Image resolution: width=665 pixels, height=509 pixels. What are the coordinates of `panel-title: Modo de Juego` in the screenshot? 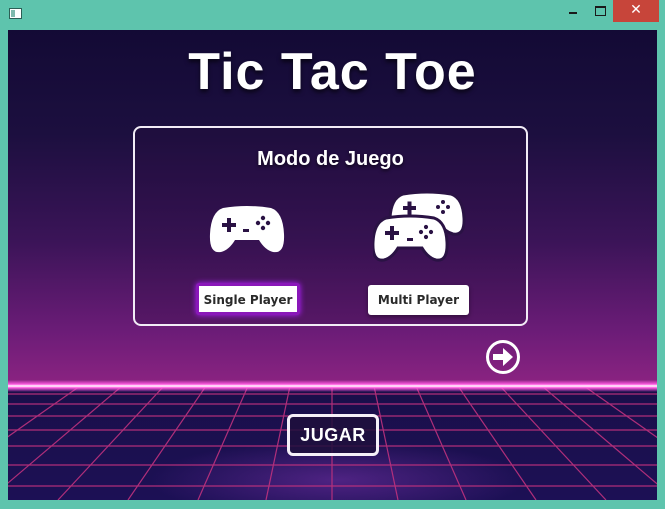 It's located at (330, 159).